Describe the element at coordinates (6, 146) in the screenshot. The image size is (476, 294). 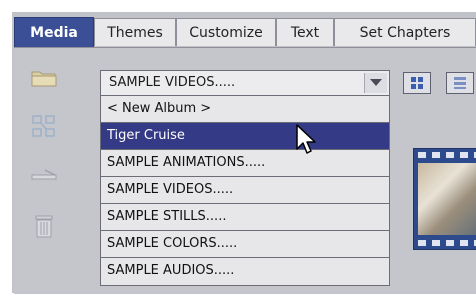
I see `window-frame-left` at that location.